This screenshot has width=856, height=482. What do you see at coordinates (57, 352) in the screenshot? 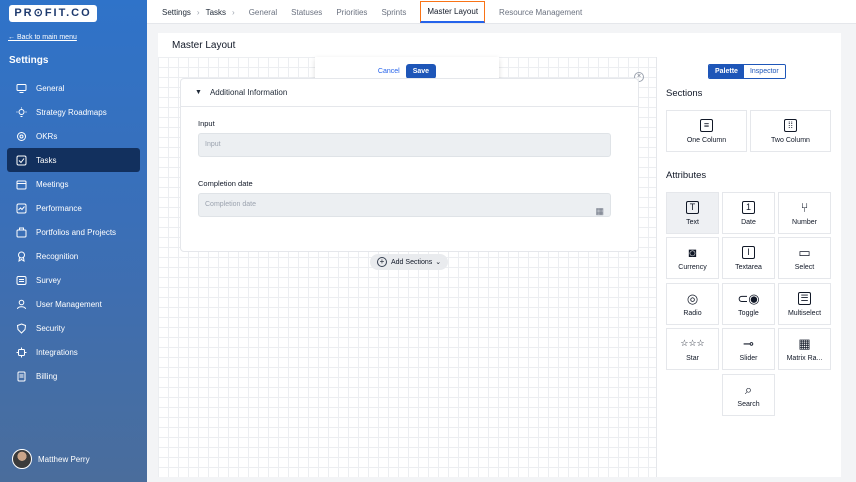
I see `sidebar-item-label: Integrations` at bounding box center [57, 352].